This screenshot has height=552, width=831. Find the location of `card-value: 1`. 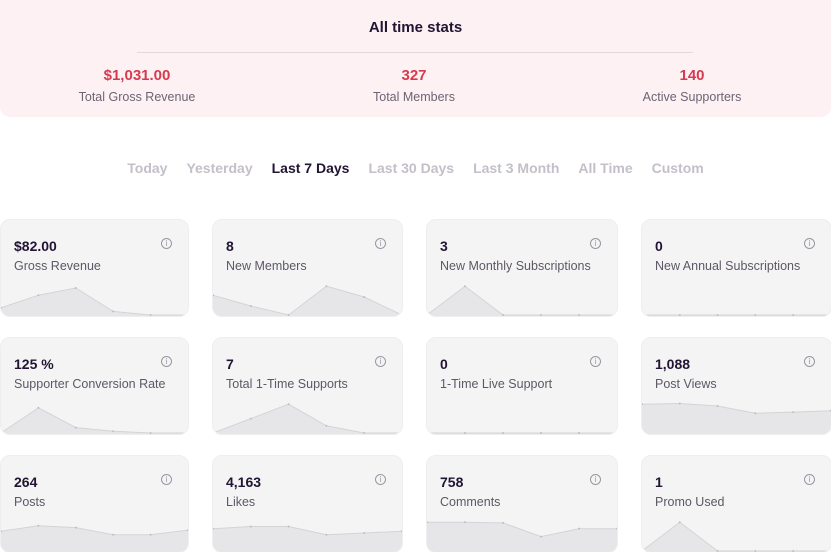

card-value: 1 is located at coordinates (659, 482).